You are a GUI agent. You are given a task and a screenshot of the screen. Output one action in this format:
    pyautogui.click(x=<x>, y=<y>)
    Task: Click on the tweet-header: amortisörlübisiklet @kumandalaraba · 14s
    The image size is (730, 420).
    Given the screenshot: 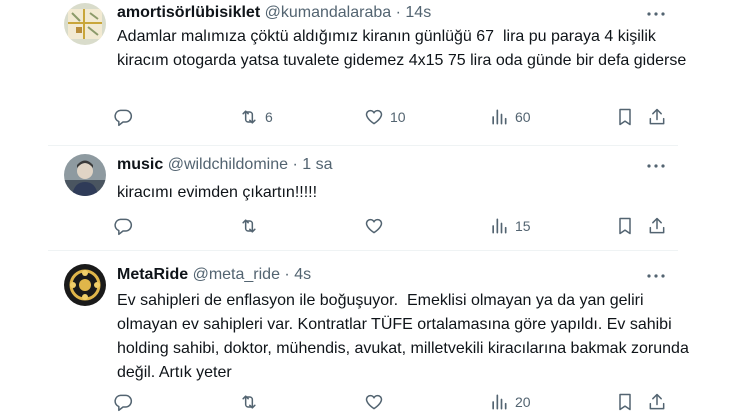 What is the action you would take?
    pyautogui.click(x=274, y=13)
    